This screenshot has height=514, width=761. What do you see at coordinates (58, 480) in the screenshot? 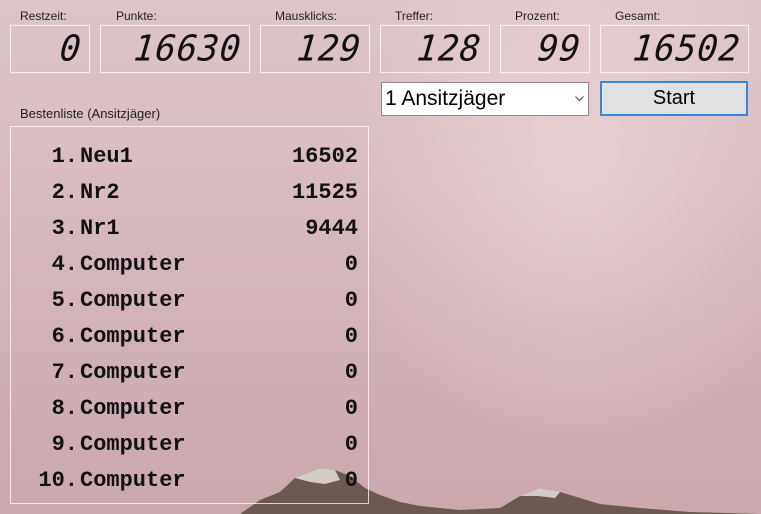
I see `rank: 10.` at bounding box center [58, 480].